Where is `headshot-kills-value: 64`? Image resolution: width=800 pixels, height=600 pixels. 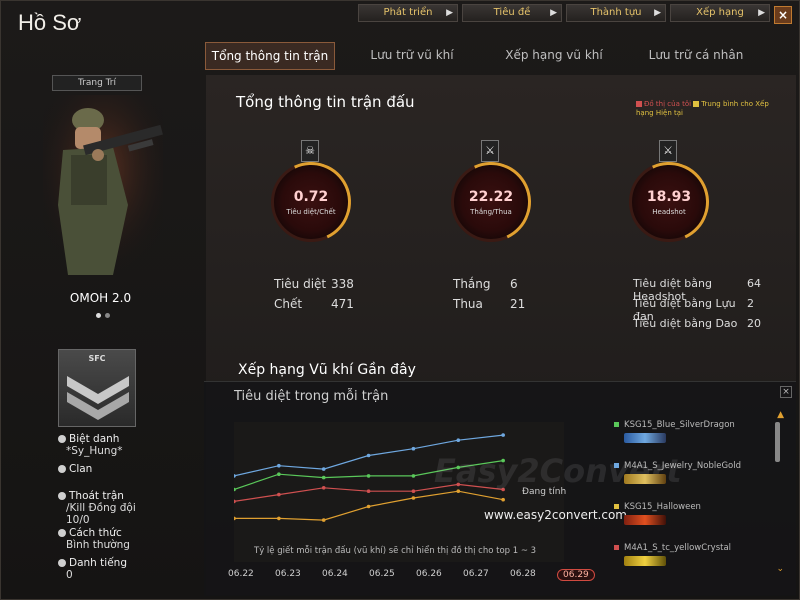
headshot-kills-value: 64 is located at coordinates (754, 283).